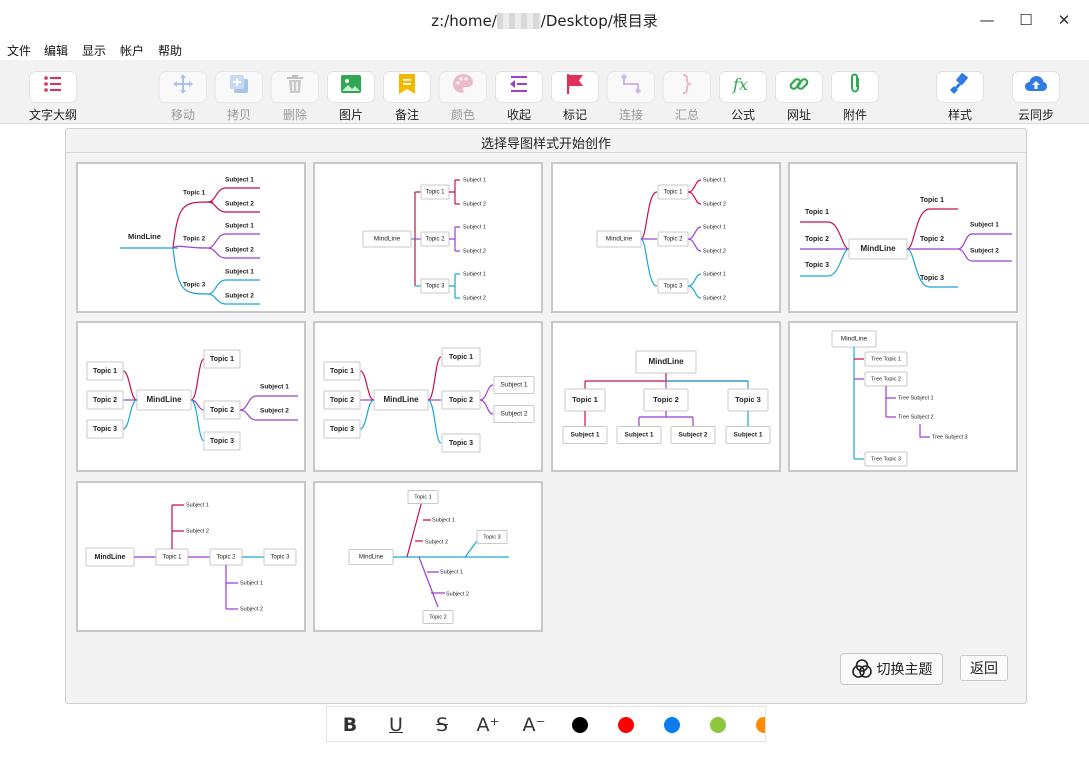  What do you see at coordinates (960, 96) in the screenshot?
I see `style-button: 样式` at bounding box center [960, 96].